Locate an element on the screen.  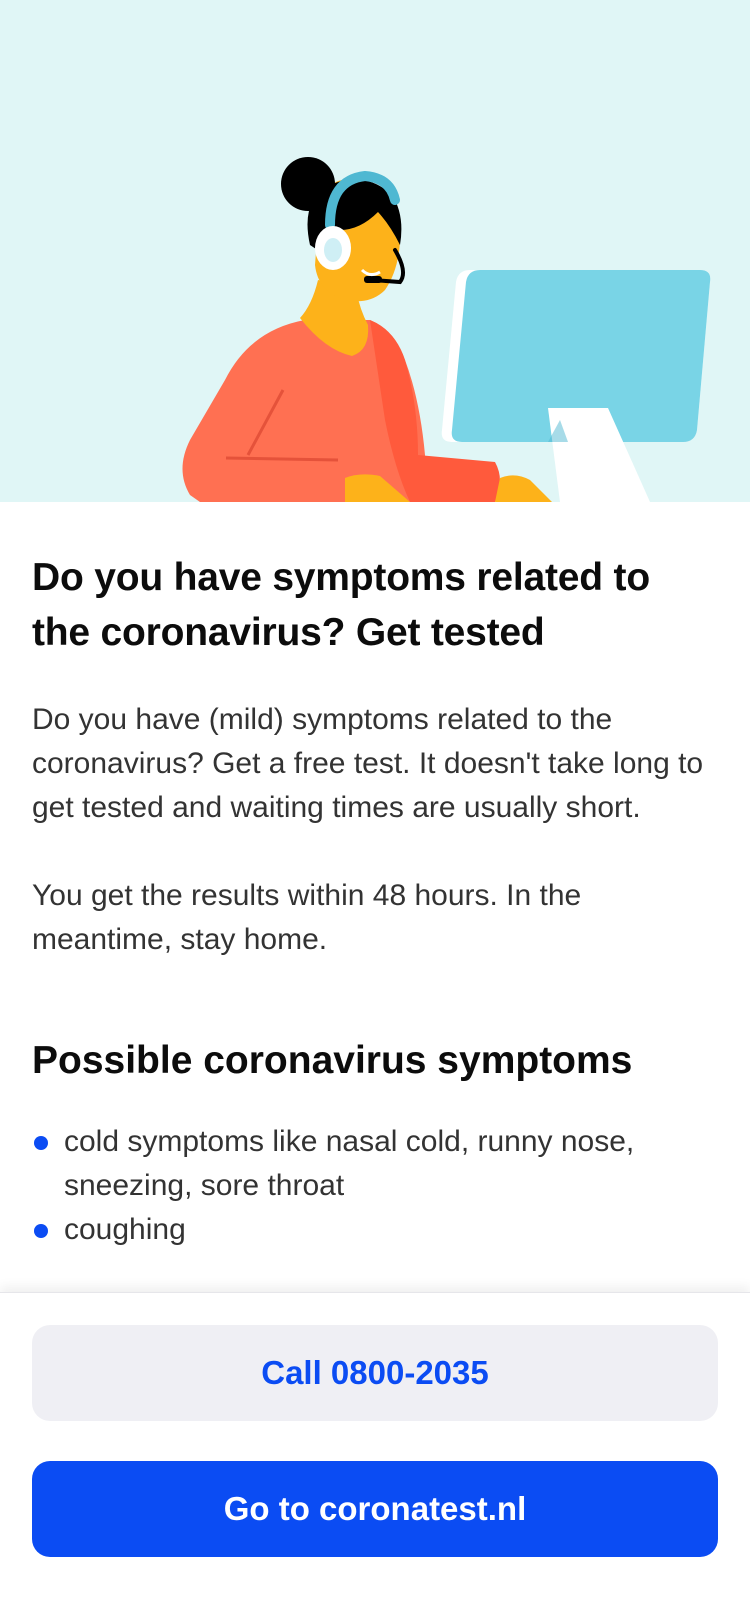
call-button: Call 0800-2035 is located at coordinates (375, 1373).